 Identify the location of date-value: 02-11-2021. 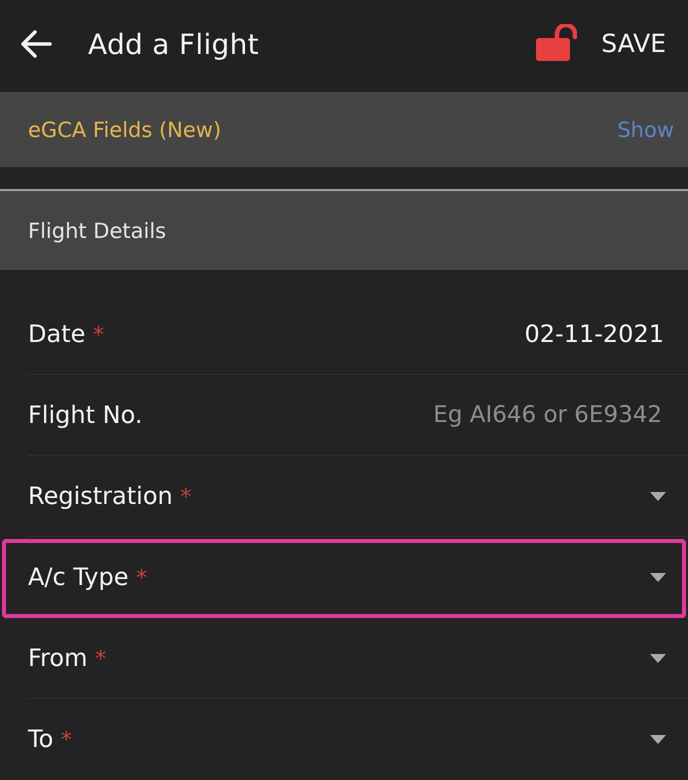
(594, 334).